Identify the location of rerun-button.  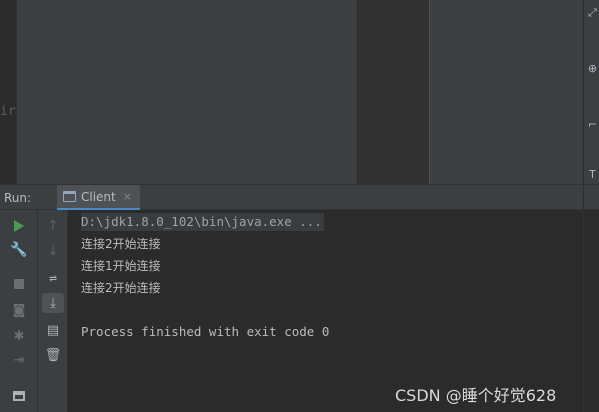
(19, 226).